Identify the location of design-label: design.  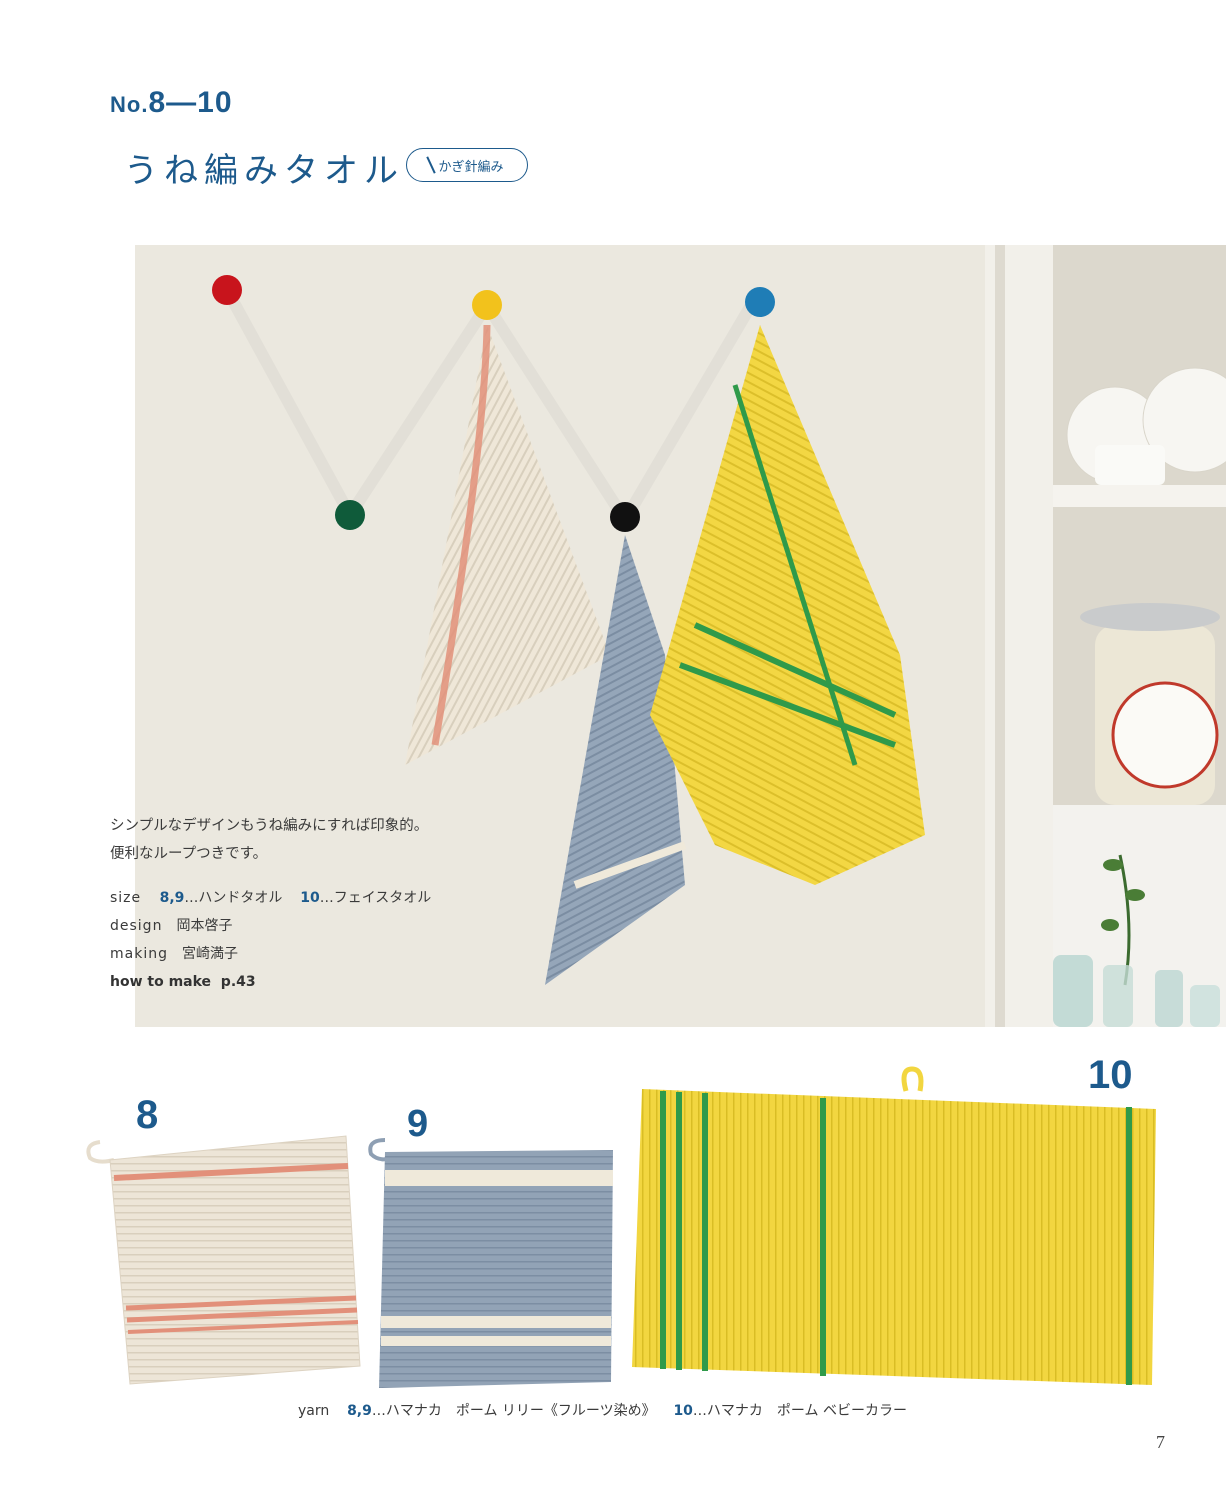
(136, 926).